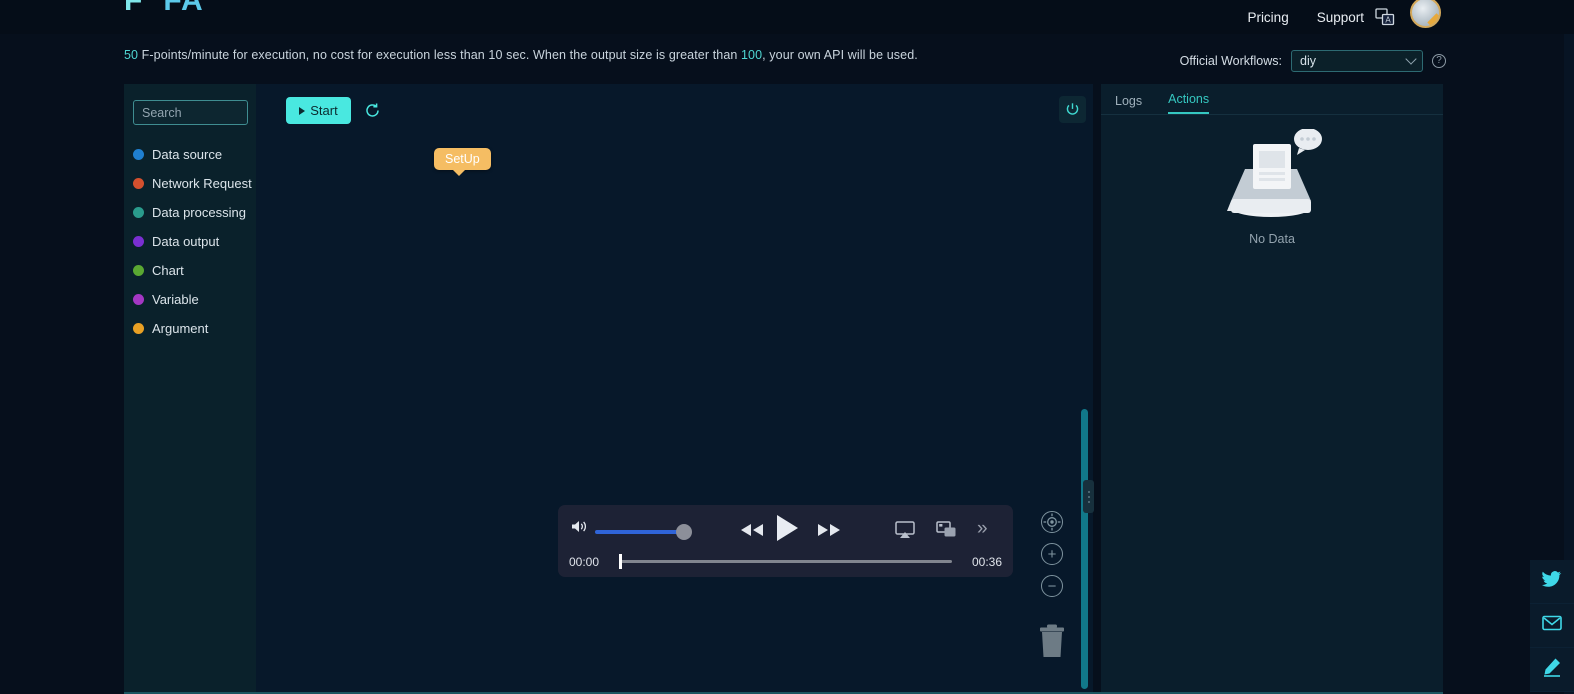 The image size is (1574, 694). What do you see at coordinates (1340, 17) in the screenshot?
I see `nav-link-support: Support` at bounding box center [1340, 17].